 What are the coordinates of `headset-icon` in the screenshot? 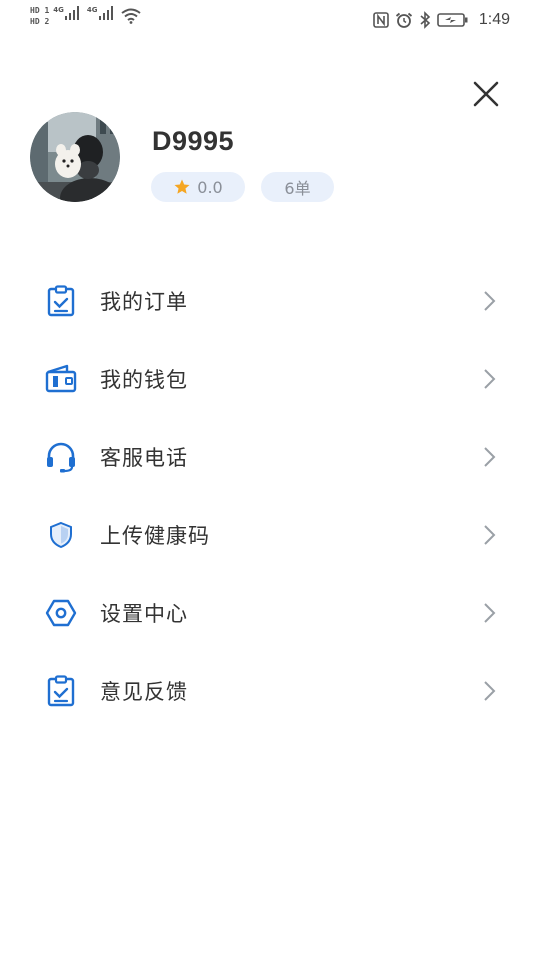 It's located at (61, 457).